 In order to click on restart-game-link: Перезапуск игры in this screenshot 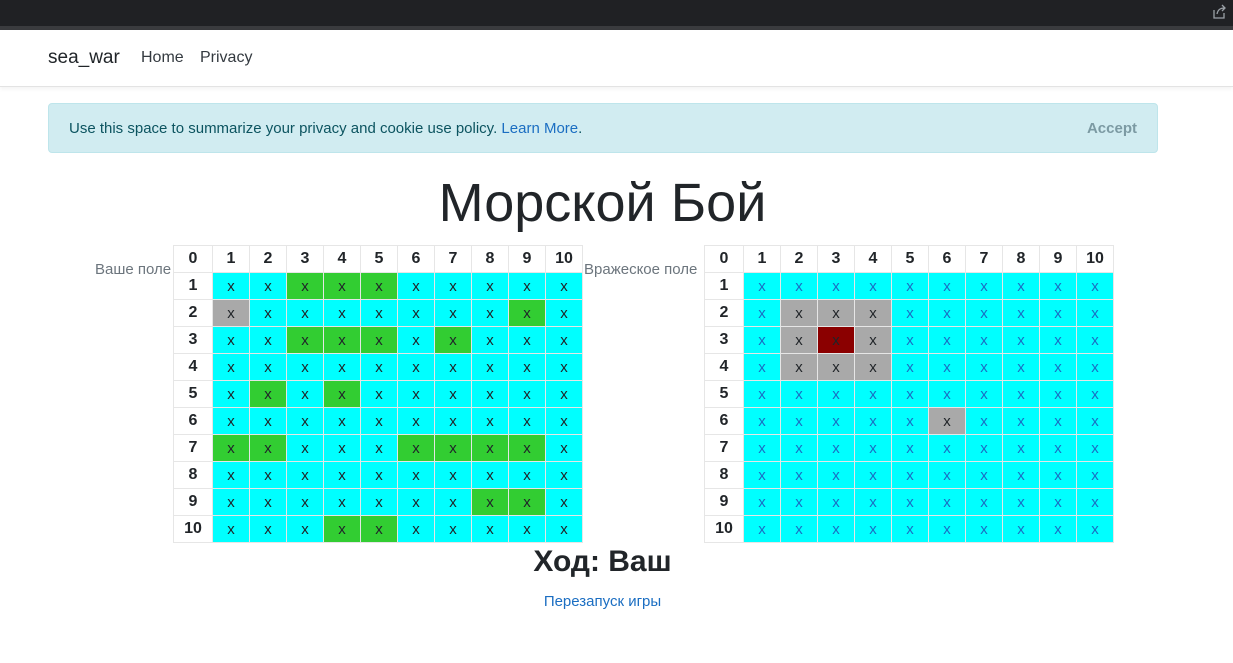, I will do `click(602, 601)`.